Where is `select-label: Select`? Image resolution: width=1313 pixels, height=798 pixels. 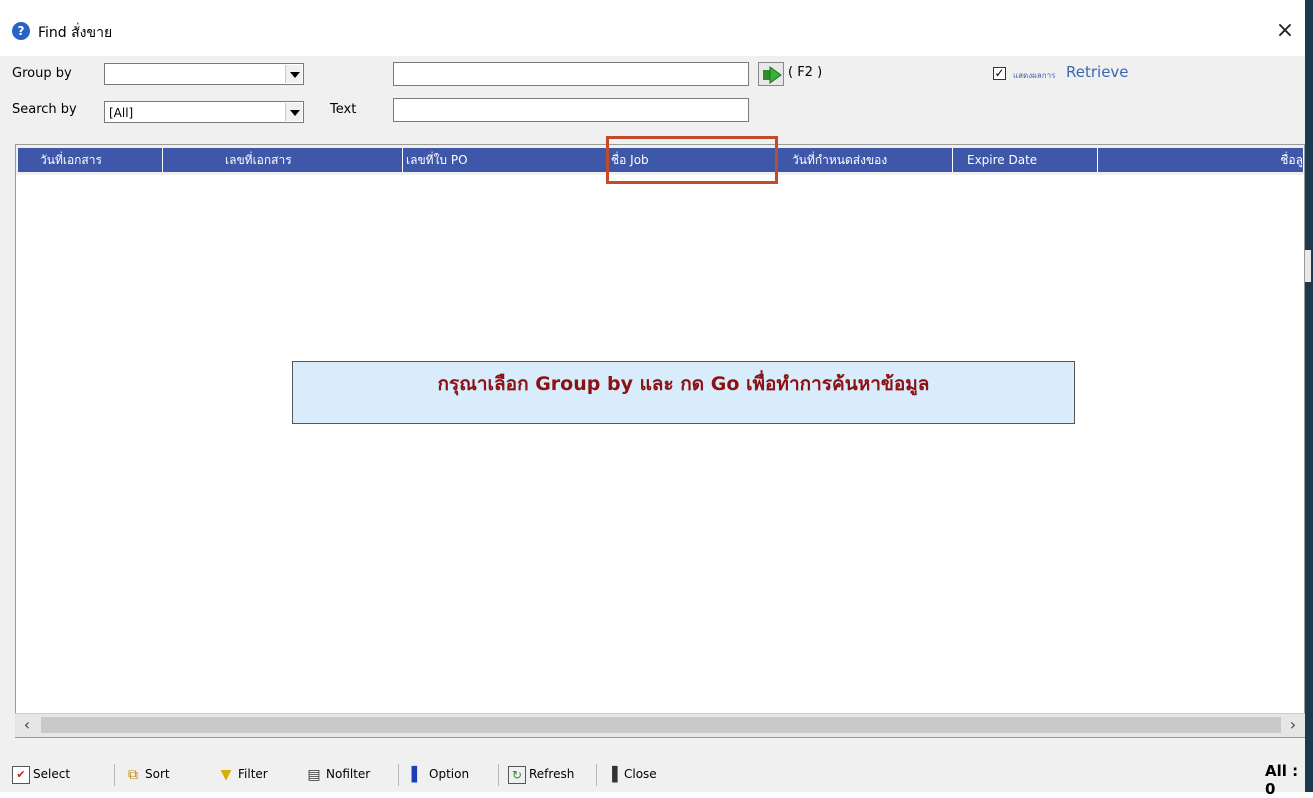 select-label: Select is located at coordinates (52, 774).